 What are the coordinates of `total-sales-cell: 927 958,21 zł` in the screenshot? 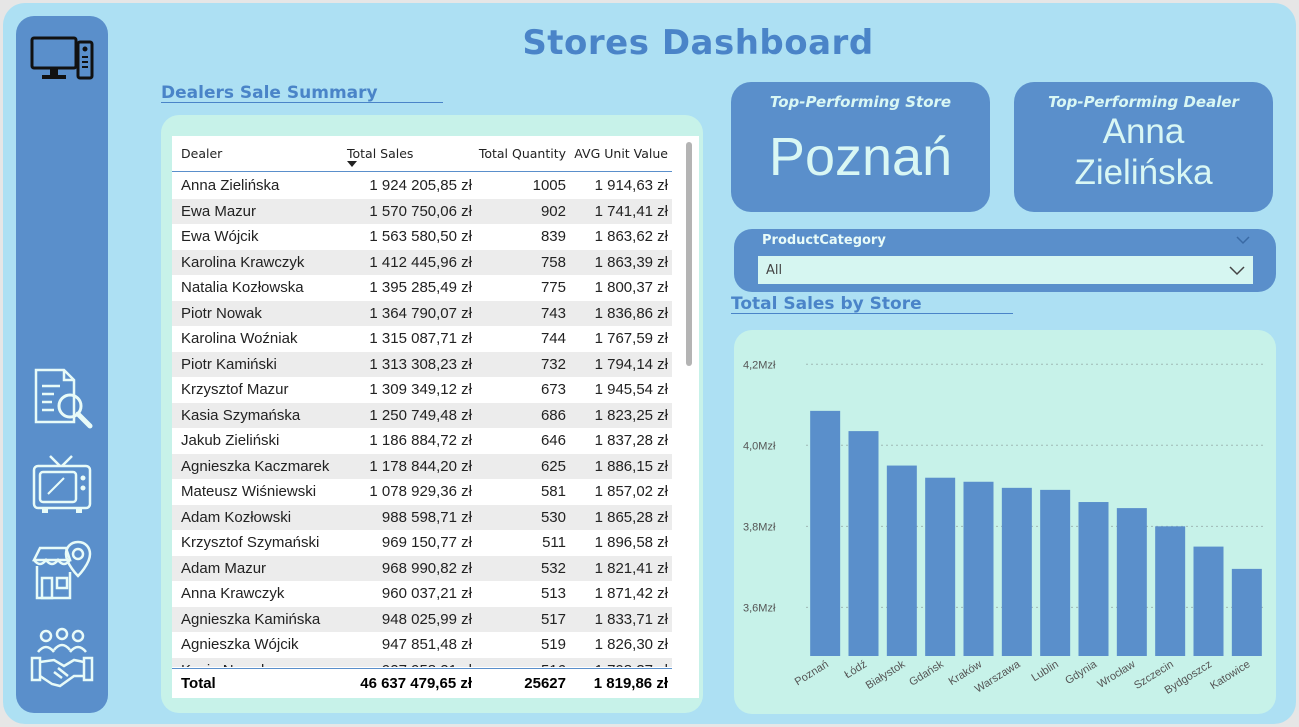 It's located at (427, 665).